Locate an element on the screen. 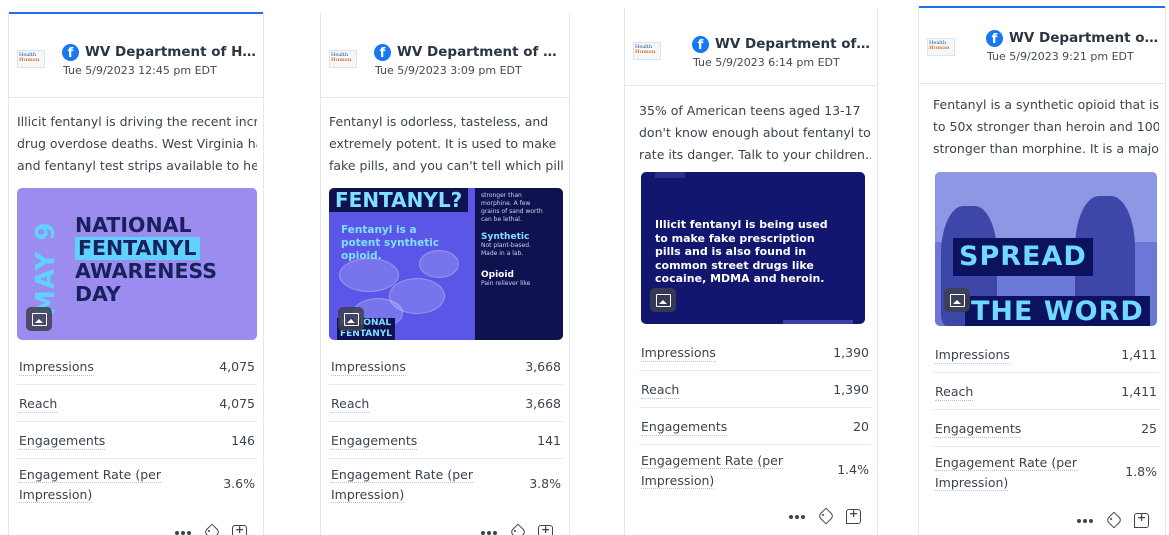 The image size is (1169, 535). metric-value: 3.6% is located at coordinates (239, 483).